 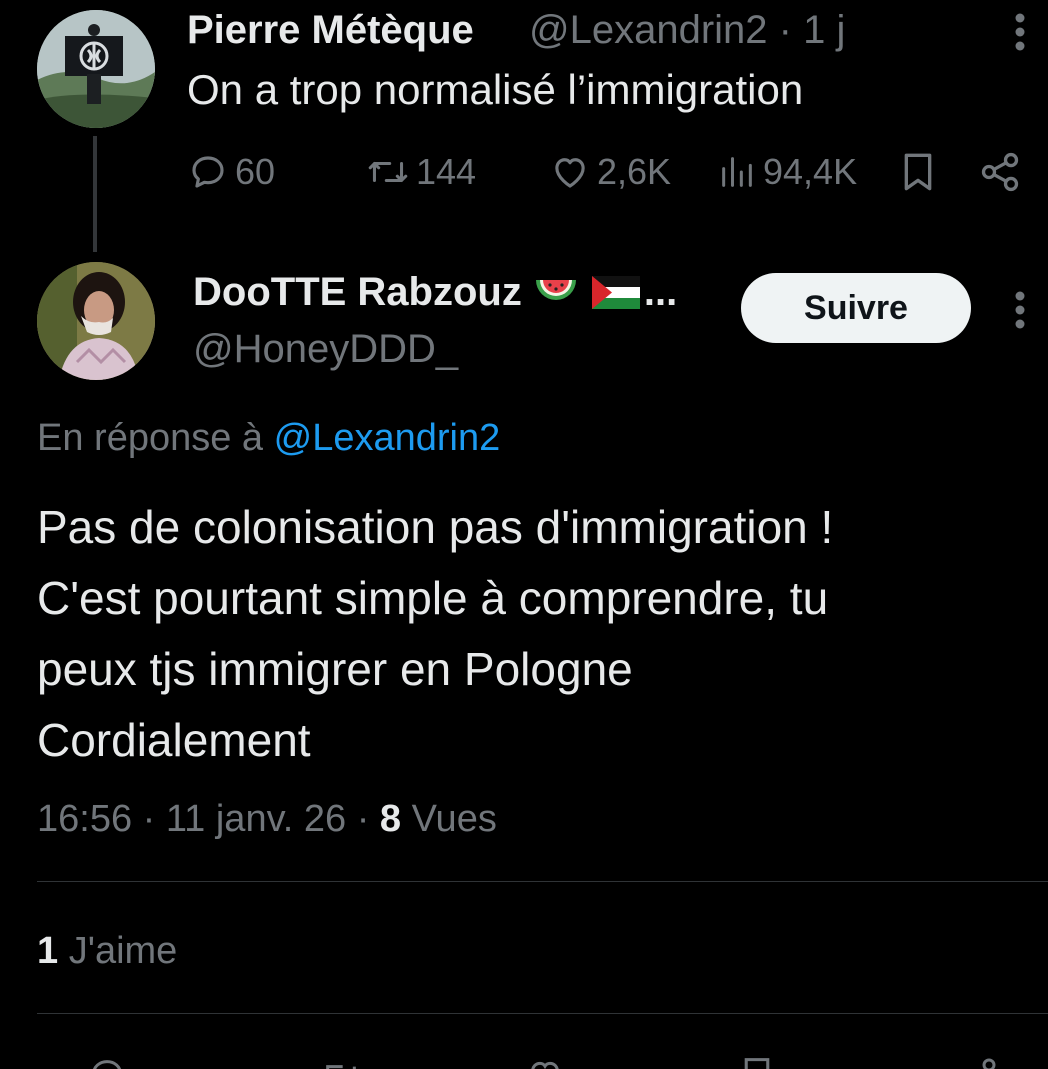 I want to click on reply-more-button, so click(x=1020, y=310).